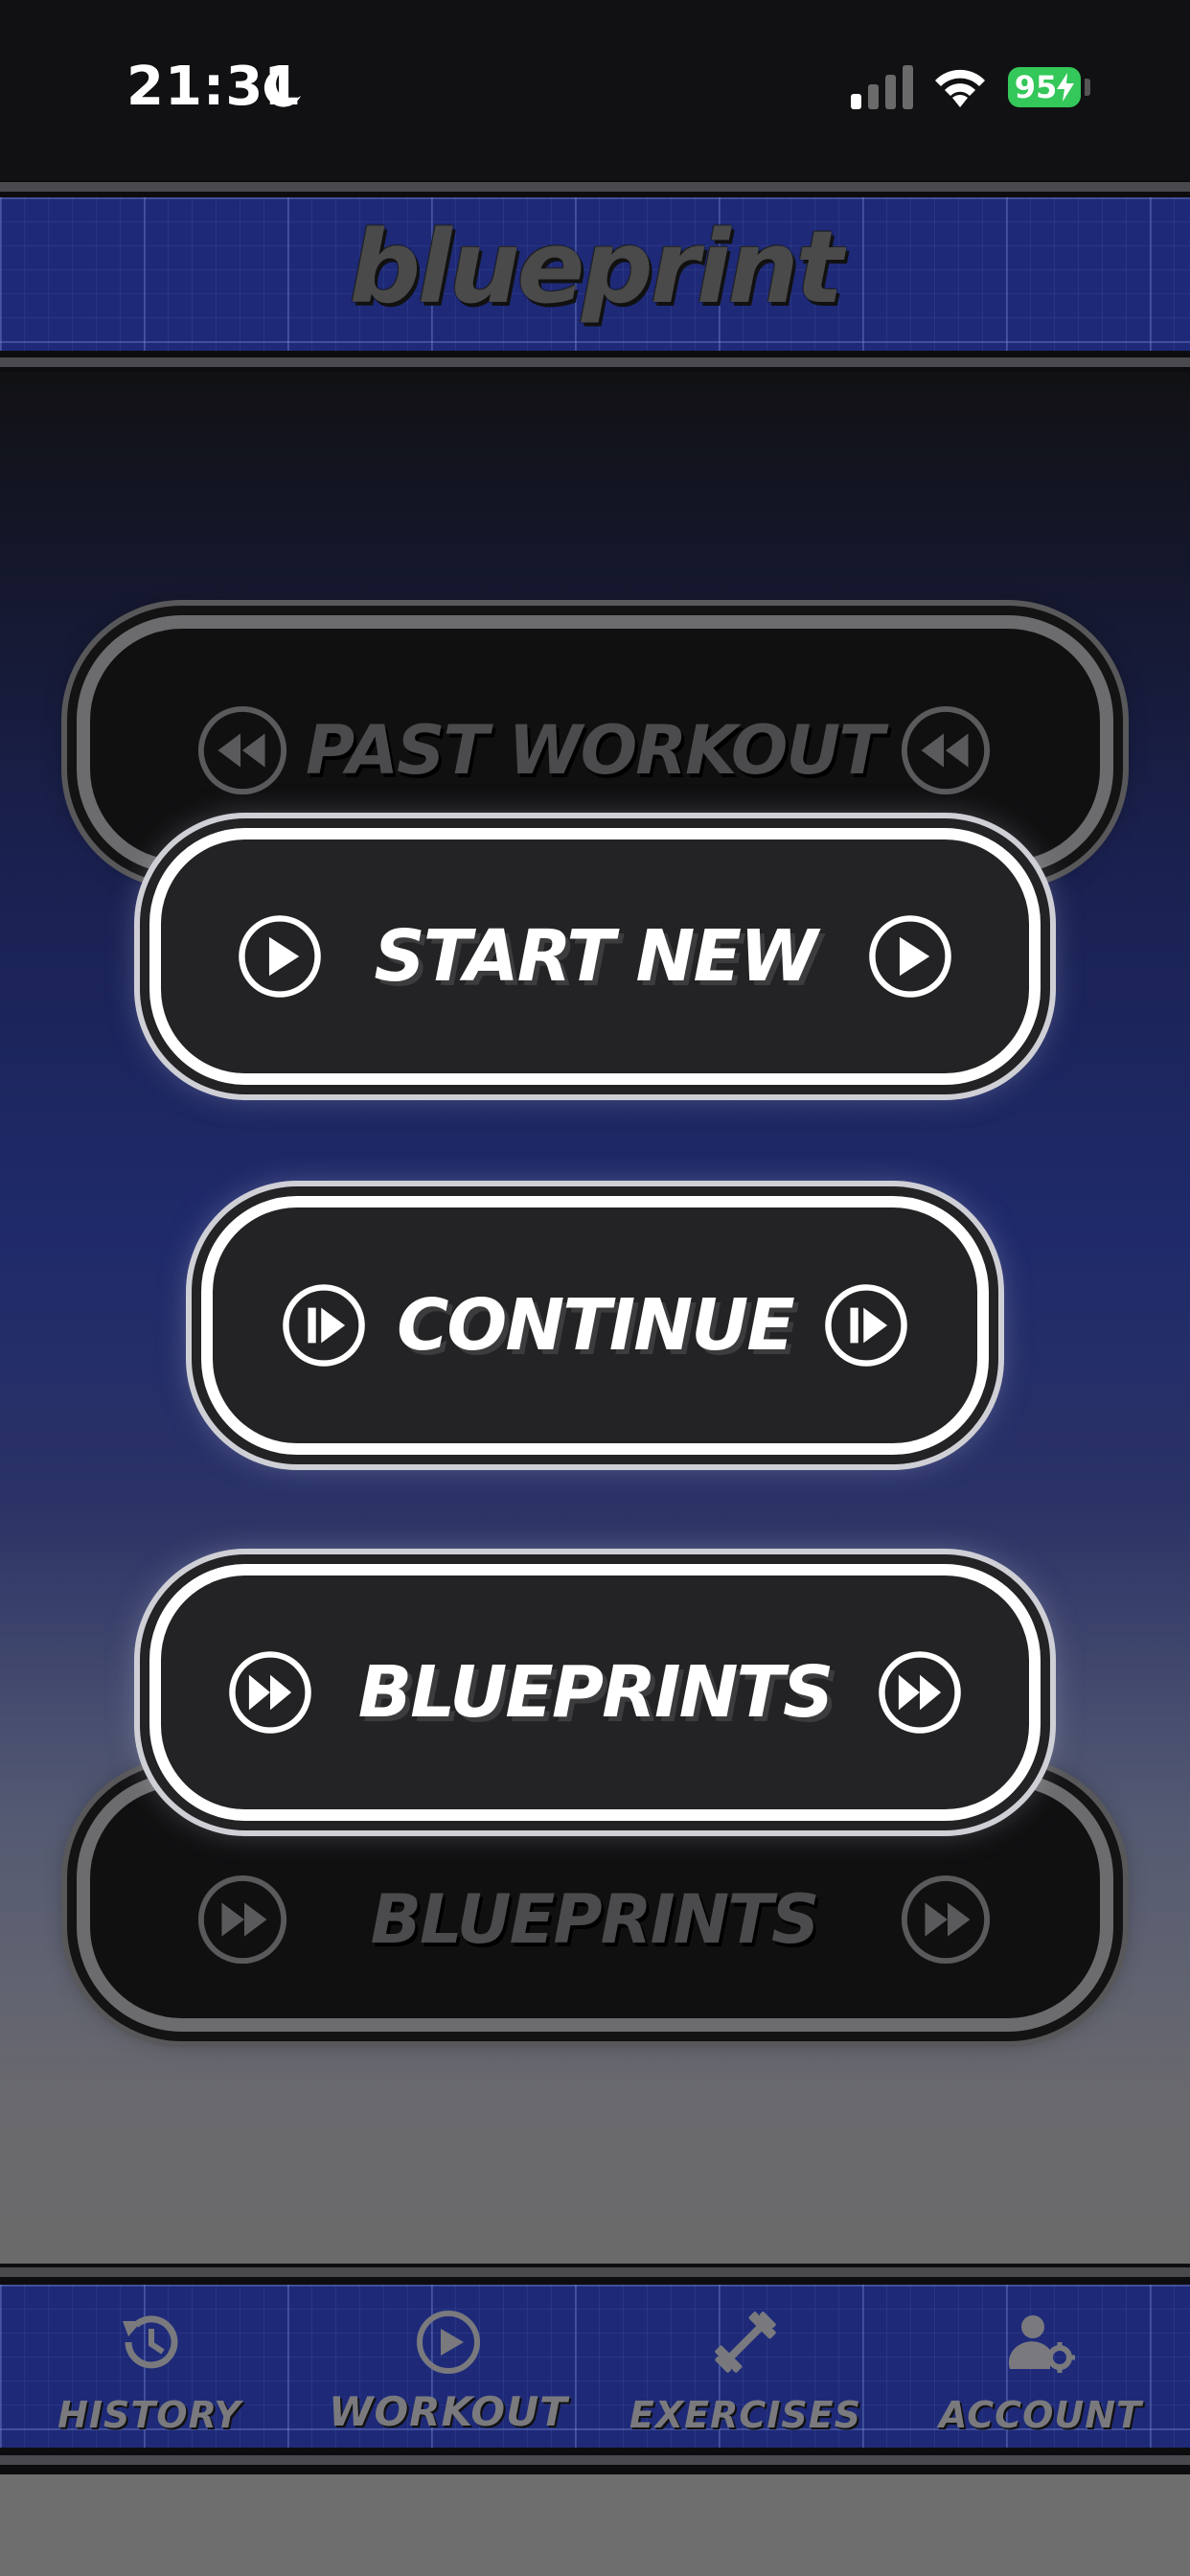  Describe the element at coordinates (595, 2525) in the screenshot. I see `home-indicator-area` at that location.